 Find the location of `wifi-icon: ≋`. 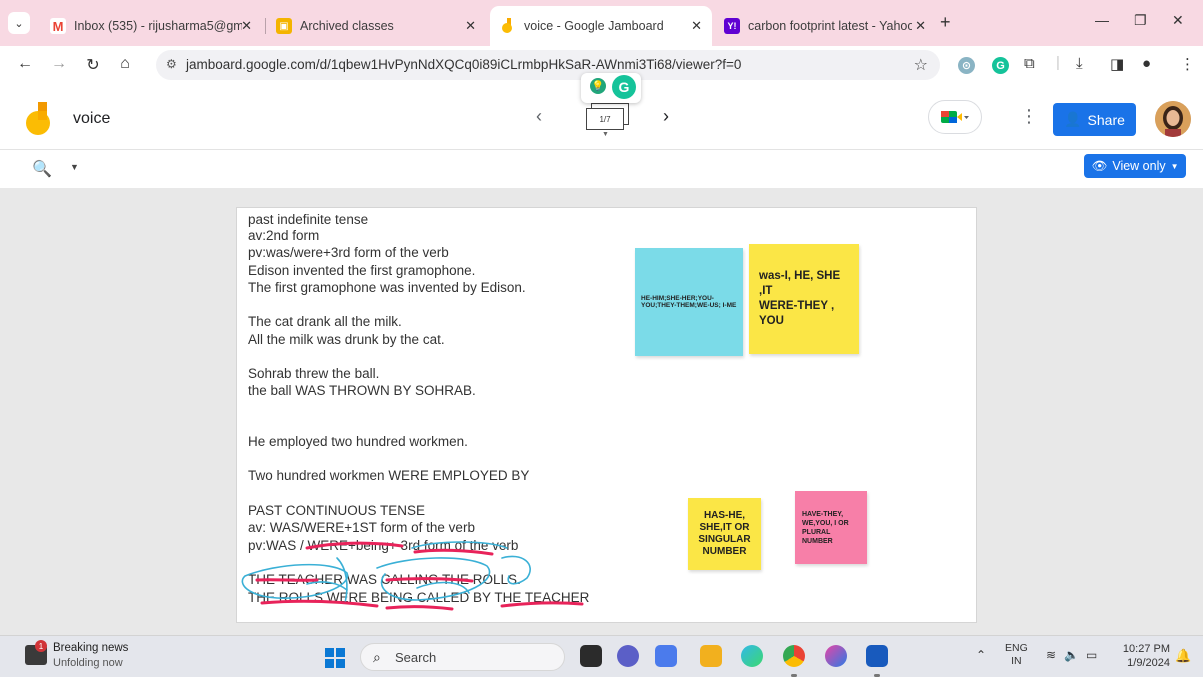

wifi-icon: ≋ is located at coordinates (1051, 655).